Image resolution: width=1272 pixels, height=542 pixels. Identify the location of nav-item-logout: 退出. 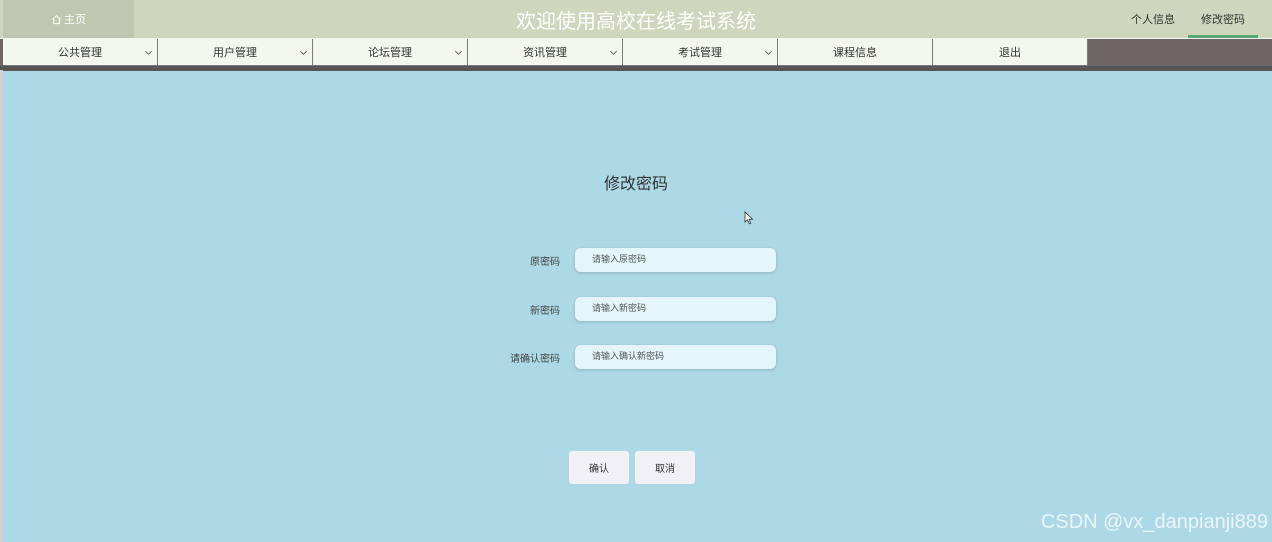
(1010, 52).